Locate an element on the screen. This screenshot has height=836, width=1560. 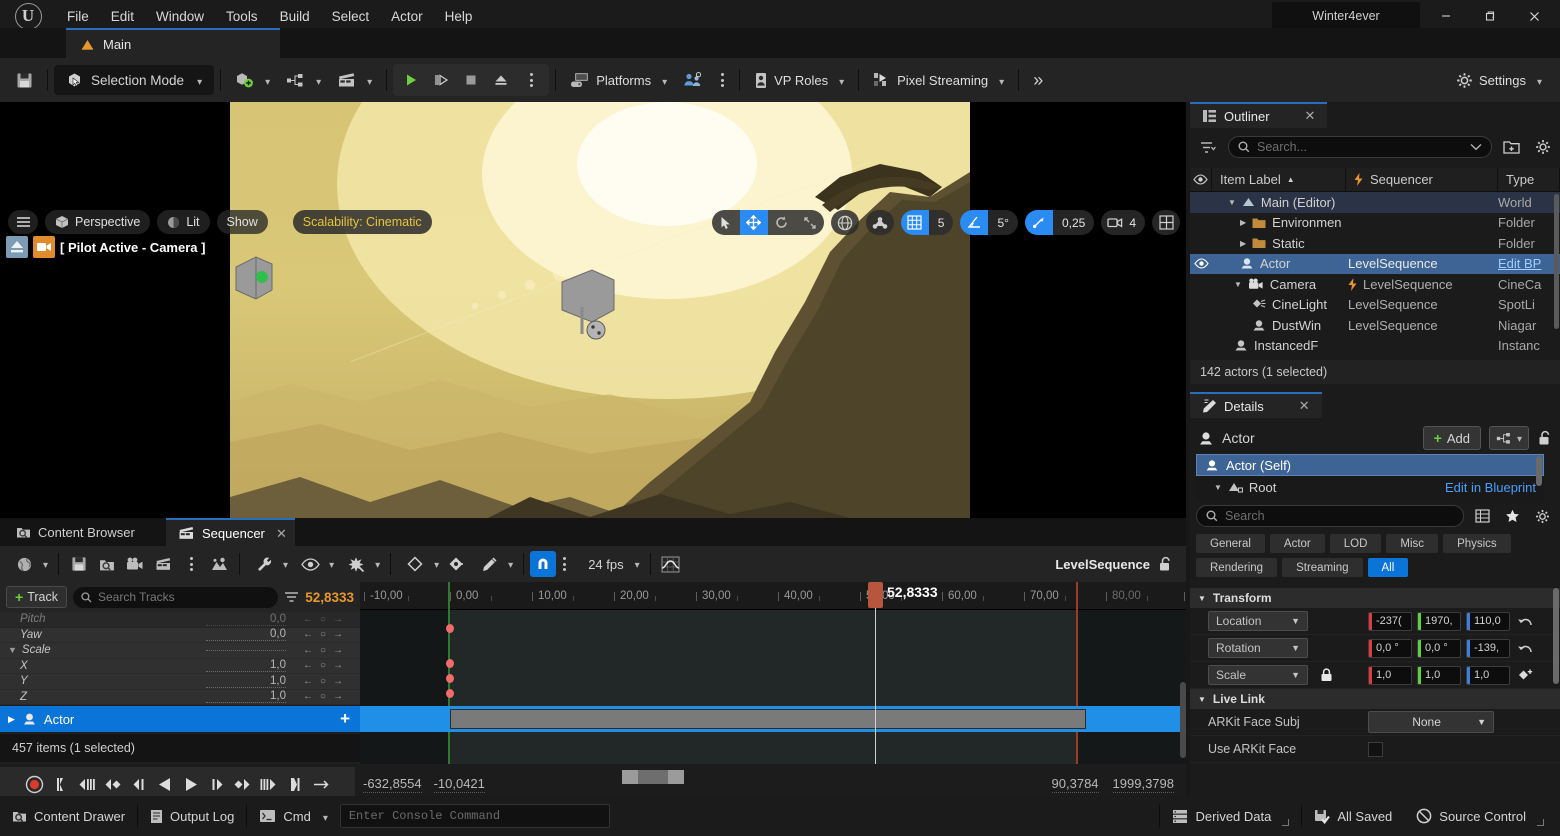
stop-button is located at coordinates (471, 80).